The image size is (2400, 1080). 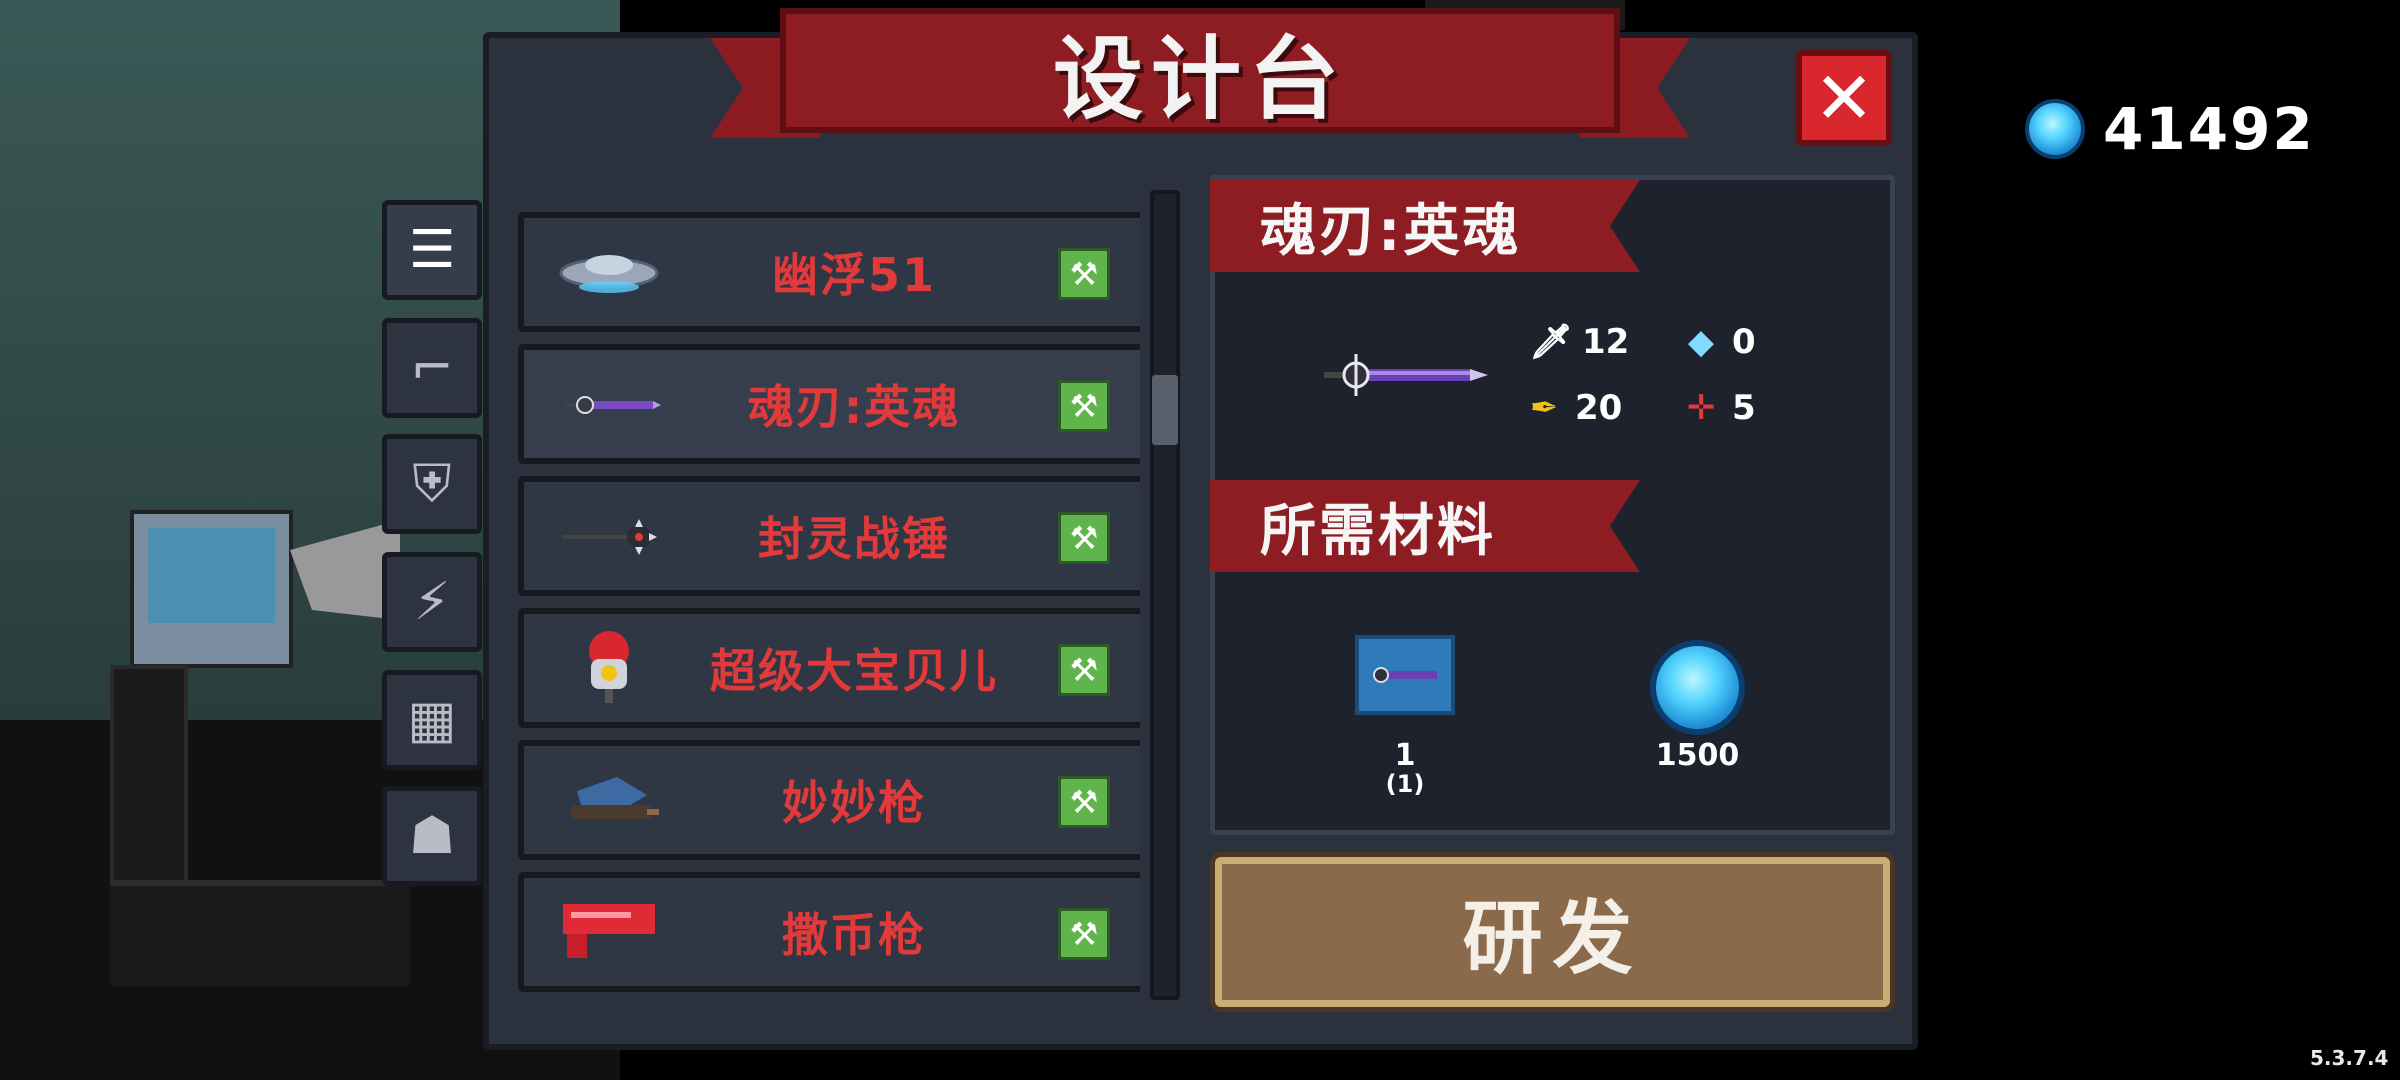 What do you see at coordinates (609, 932) in the screenshot?
I see `coin-gun-icon` at bounding box center [609, 932].